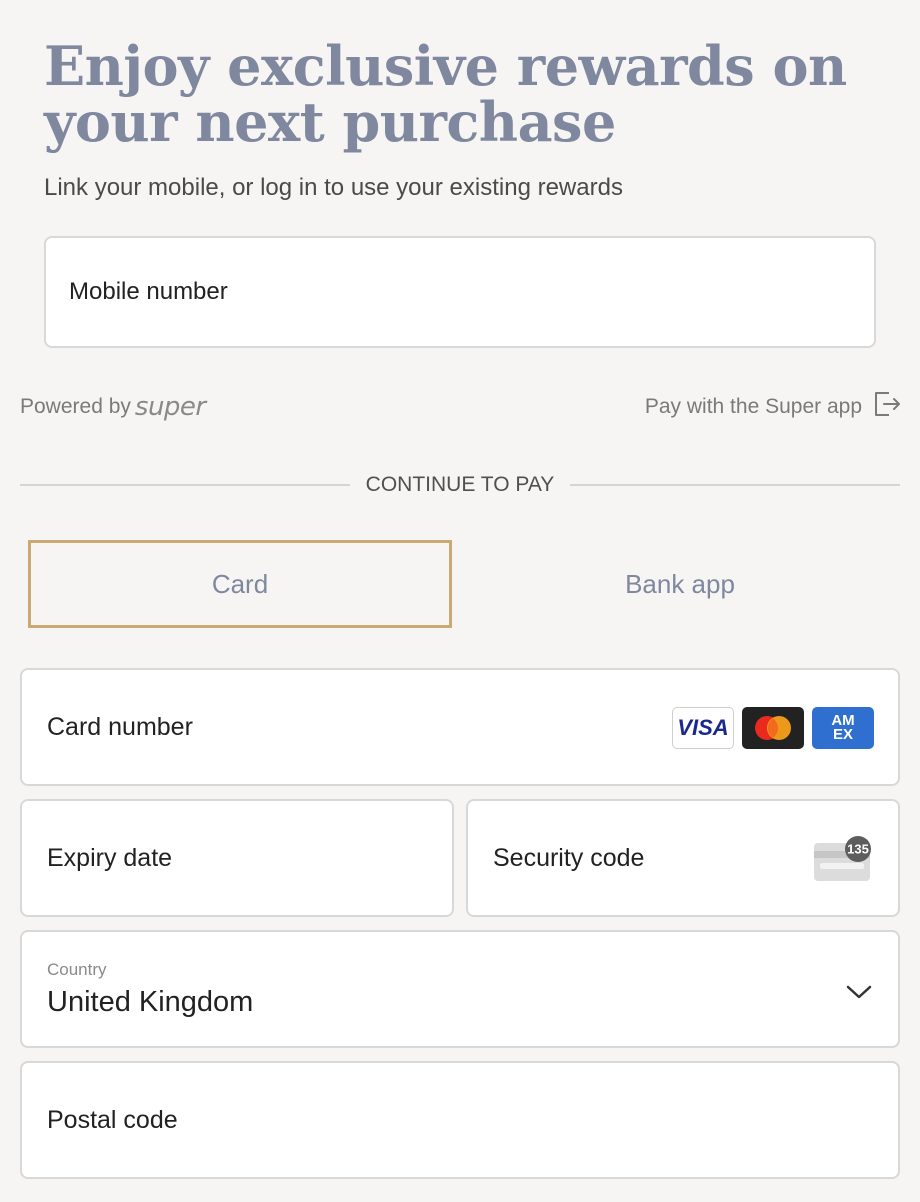  What do you see at coordinates (683, 858) in the screenshot?
I see `security-code-input: Security code 135` at bounding box center [683, 858].